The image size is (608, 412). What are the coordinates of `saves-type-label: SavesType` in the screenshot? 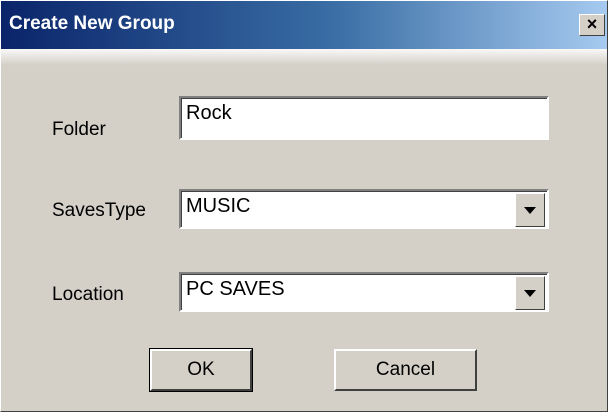 It's located at (99, 210).